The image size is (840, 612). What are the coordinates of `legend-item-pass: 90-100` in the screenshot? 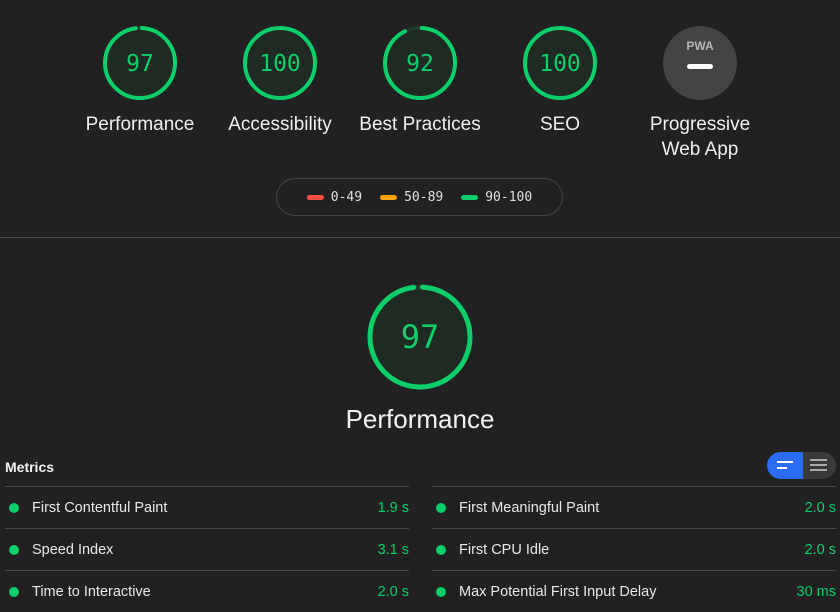 It's located at (496, 197).